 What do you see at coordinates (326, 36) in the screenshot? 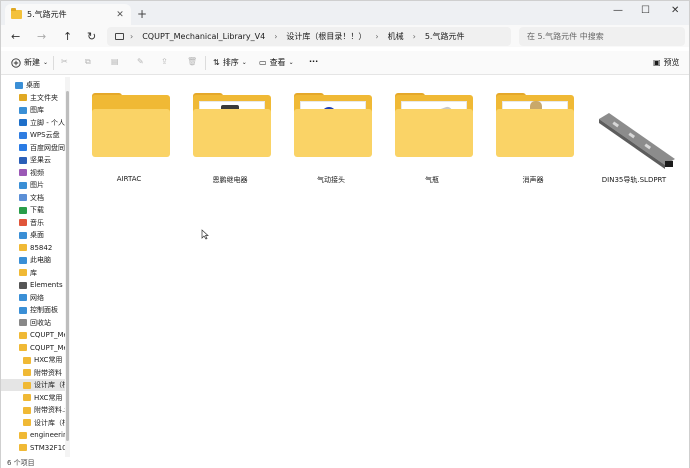
I see `breadcrumb-item: 设计库（根目录！！）` at bounding box center [326, 36].